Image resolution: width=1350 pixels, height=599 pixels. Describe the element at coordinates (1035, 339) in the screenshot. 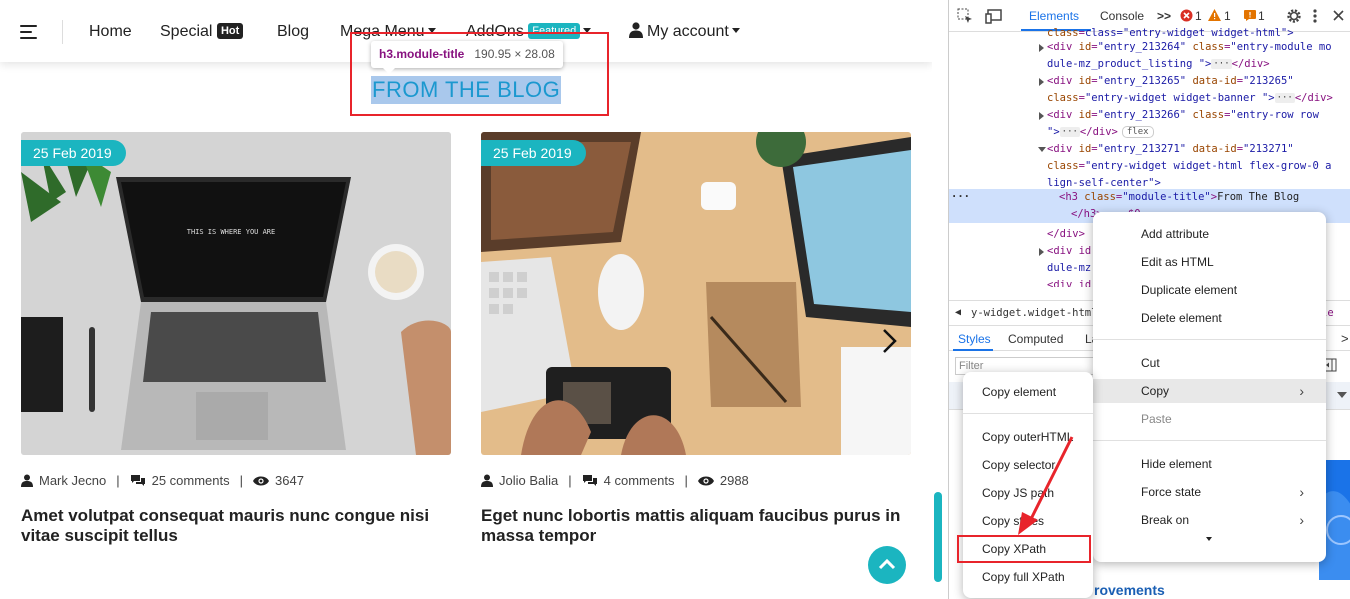

I see `tab-computed: Computed` at that location.